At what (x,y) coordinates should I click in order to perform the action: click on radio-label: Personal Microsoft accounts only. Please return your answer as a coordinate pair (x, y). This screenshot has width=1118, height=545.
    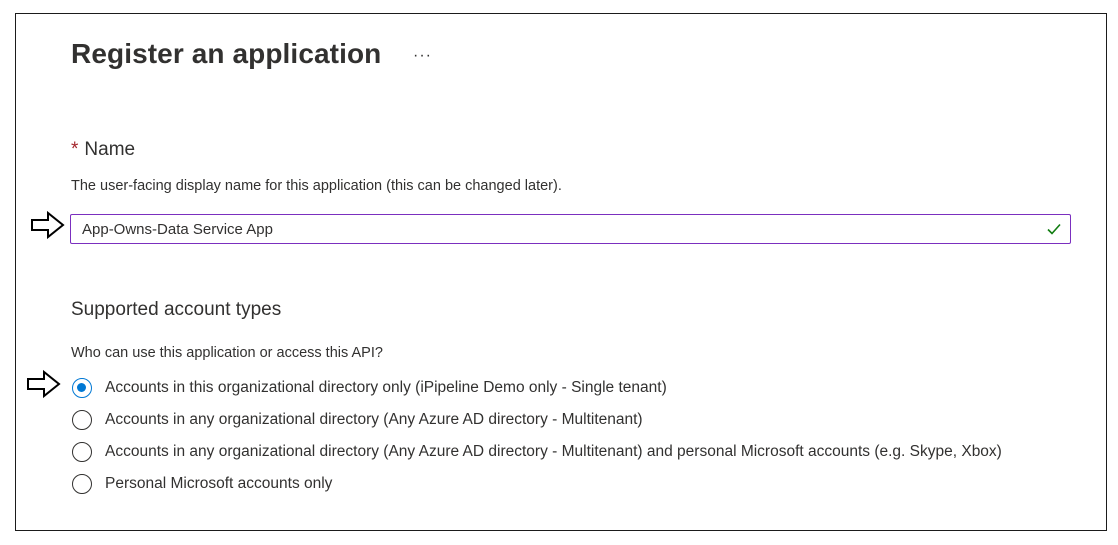
    Looking at the image, I should click on (219, 483).